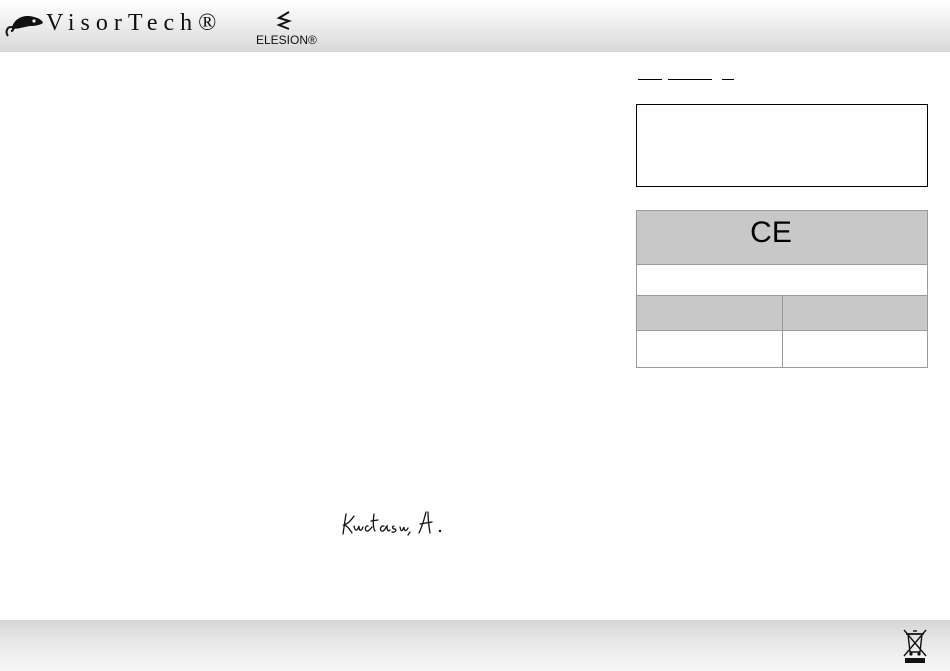 This screenshot has height=671, width=950. Describe the element at coordinates (475, 645) in the screenshot. I see `page-footer` at that location.